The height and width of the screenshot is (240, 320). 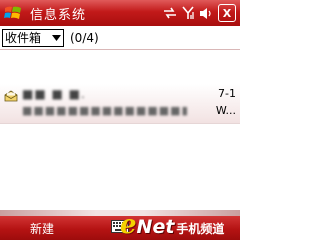 What do you see at coordinates (54, 94) in the screenshot?
I see `message-sender: ■■ ■ ■.` at bounding box center [54, 94].